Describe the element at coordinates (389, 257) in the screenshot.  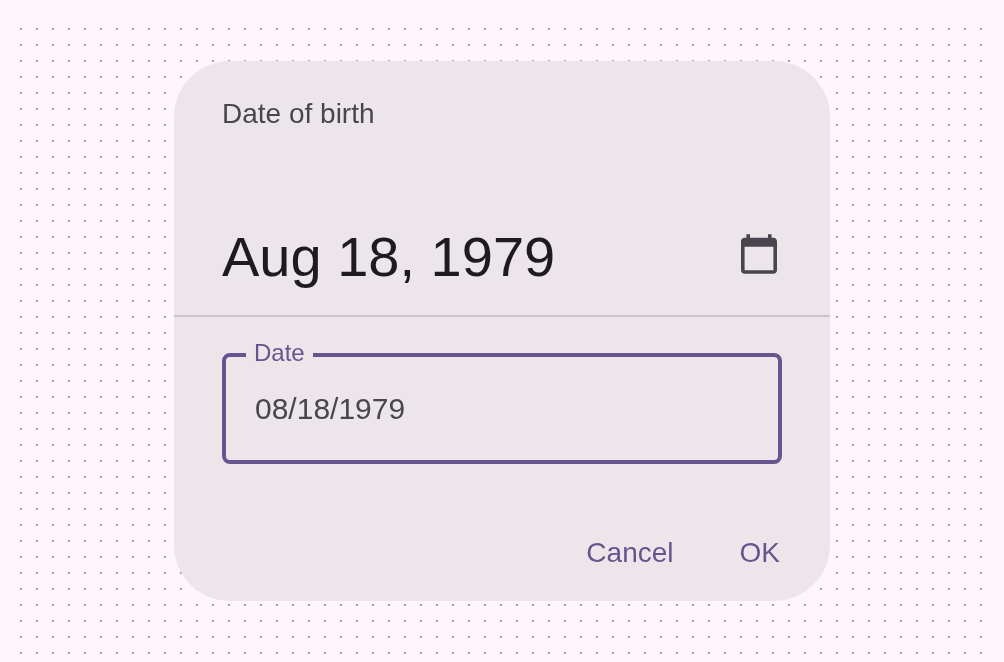
I see `selected-date-headline: Aug 18, 1979` at that location.